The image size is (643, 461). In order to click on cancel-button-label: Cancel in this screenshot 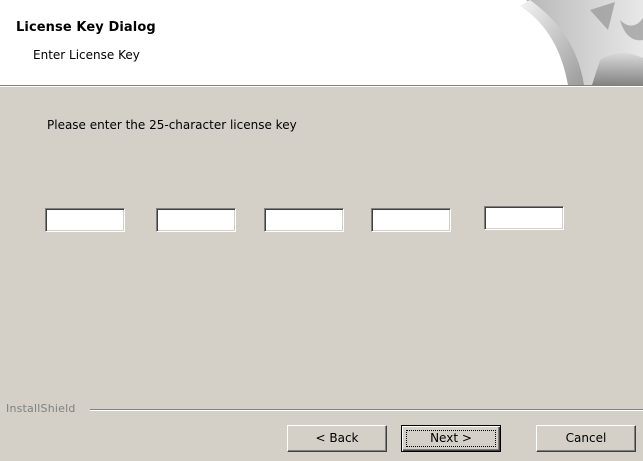, I will do `click(586, 438)`.